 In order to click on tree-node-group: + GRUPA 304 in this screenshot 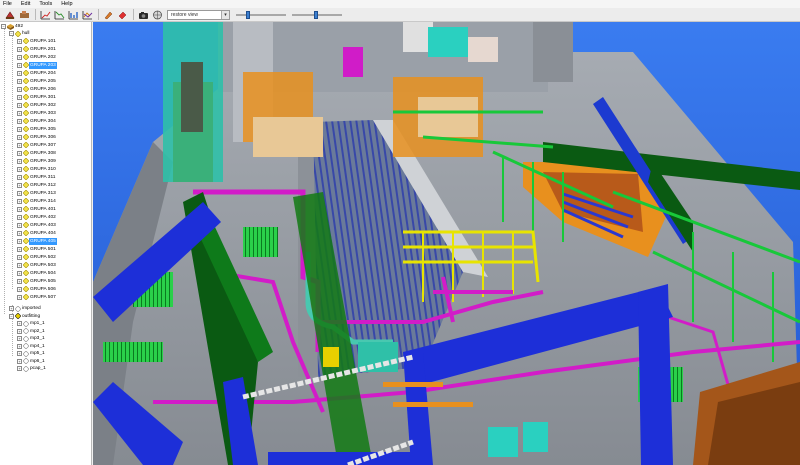, I will do `click(37, 122)`.